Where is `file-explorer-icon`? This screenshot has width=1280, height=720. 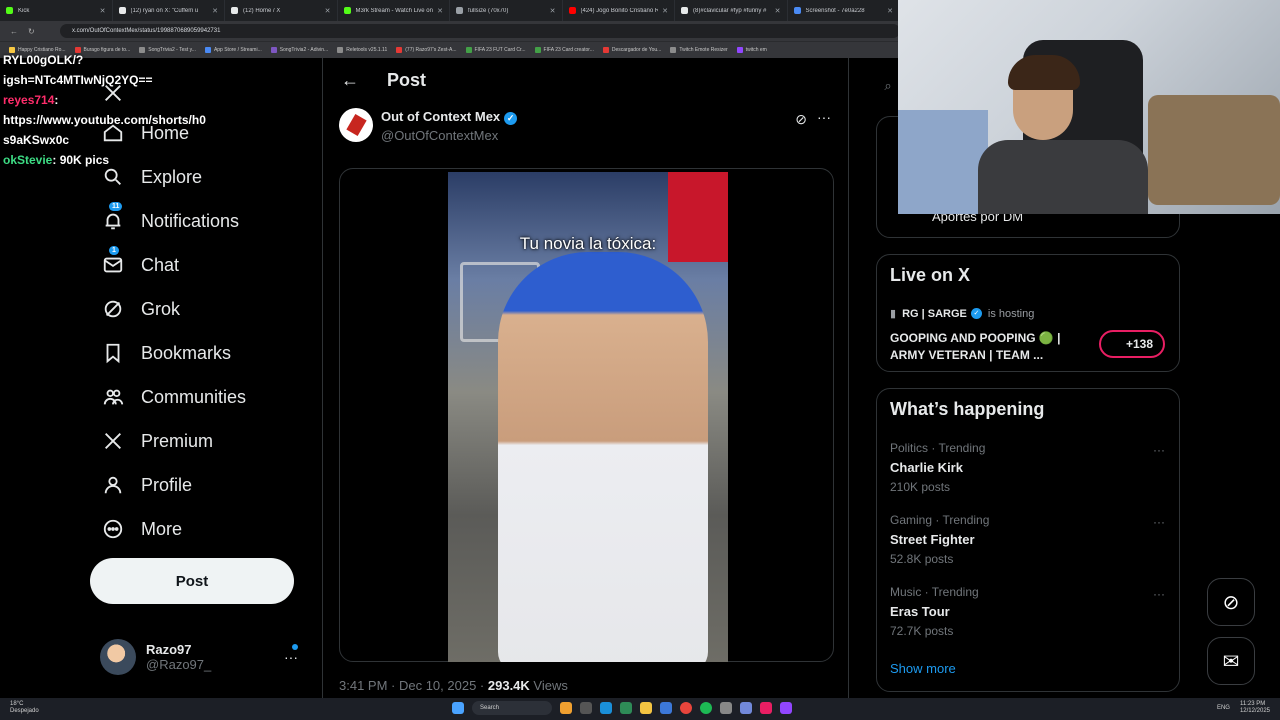 file-explorer-icon is located at coordinates (646, 708).